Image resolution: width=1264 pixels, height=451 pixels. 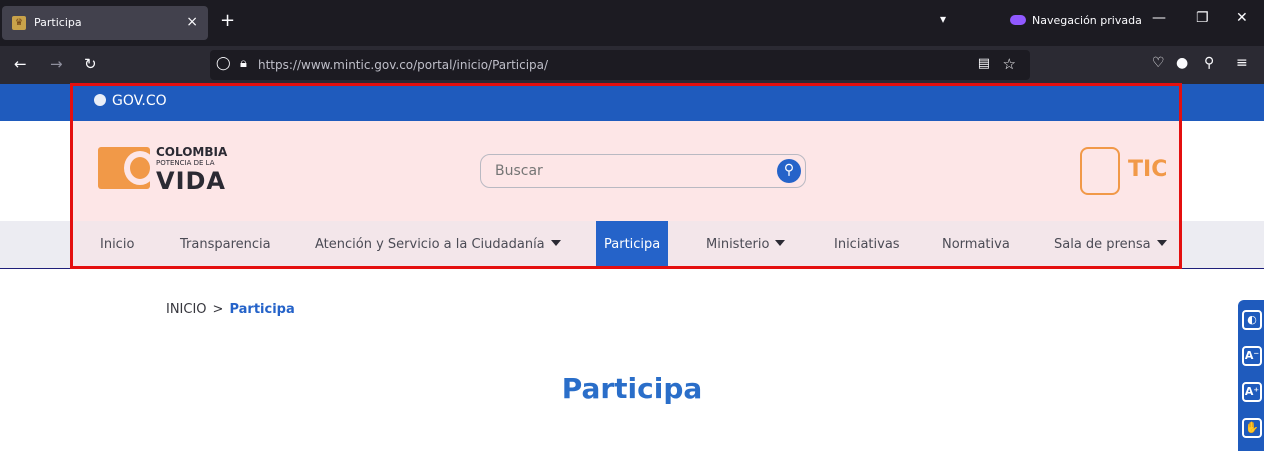 What do you see at coordinates (867, 244) in the screenshot?
I see `menu-item-iniciativas: Iniciativas` at bounding box center [867, 244].